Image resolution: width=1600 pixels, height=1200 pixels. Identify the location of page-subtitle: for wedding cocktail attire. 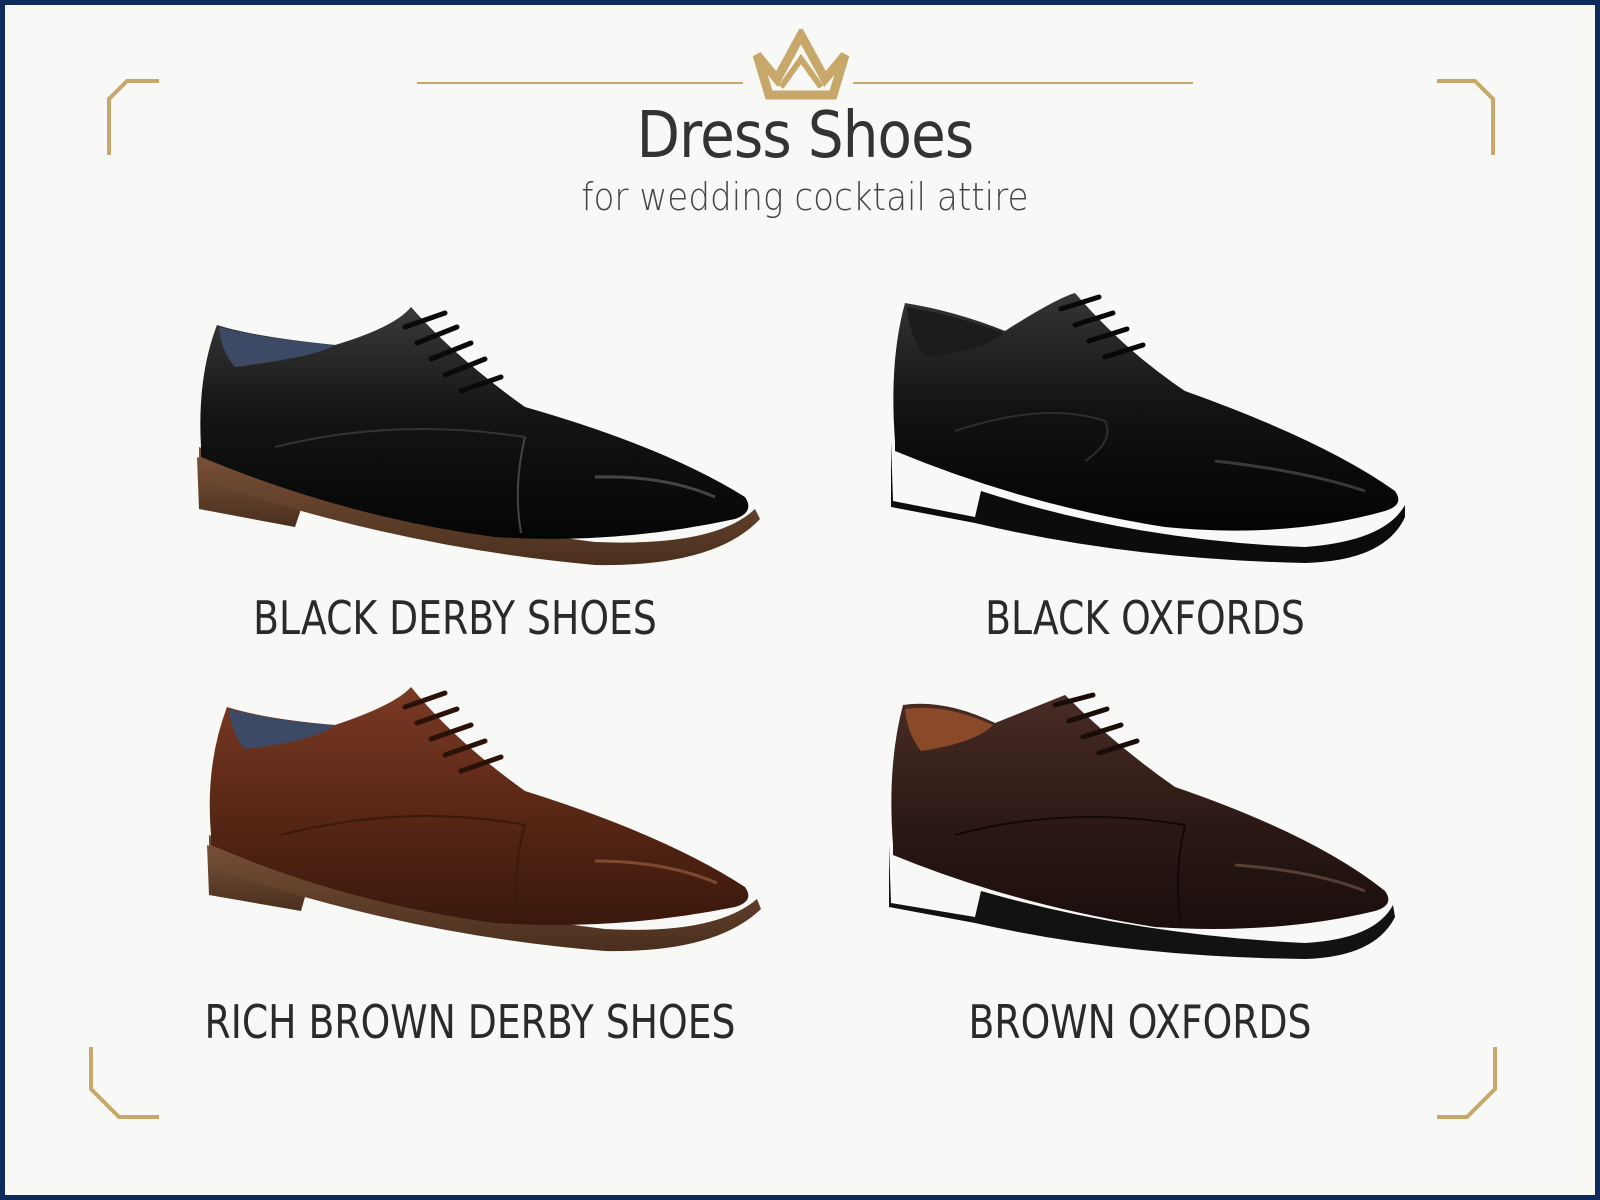
(805, 197).